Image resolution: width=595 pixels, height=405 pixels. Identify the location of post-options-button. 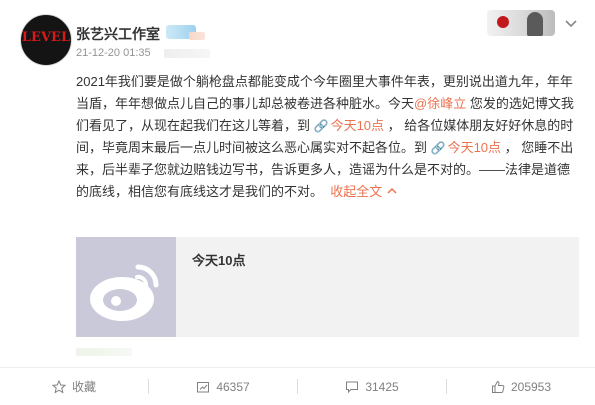
(571, 24).